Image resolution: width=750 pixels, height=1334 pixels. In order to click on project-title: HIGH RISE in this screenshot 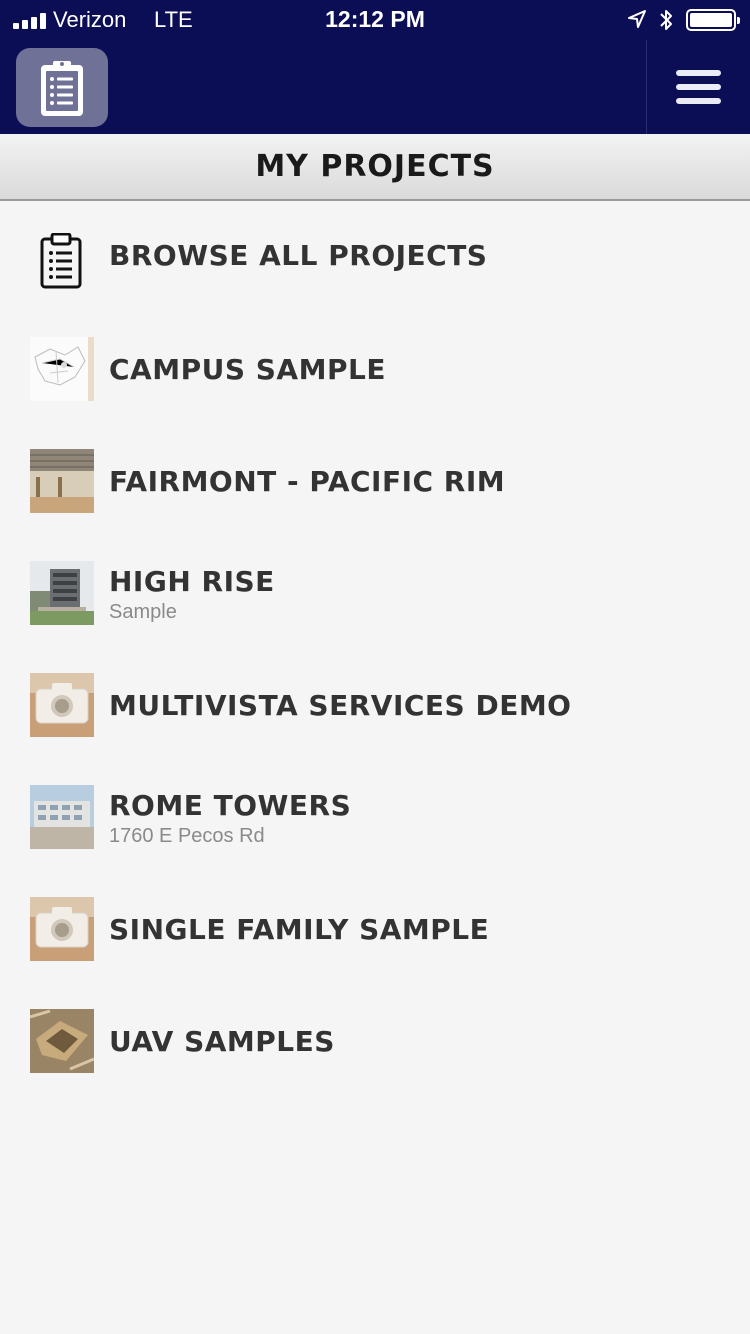, I will do `click(192, 581)`.